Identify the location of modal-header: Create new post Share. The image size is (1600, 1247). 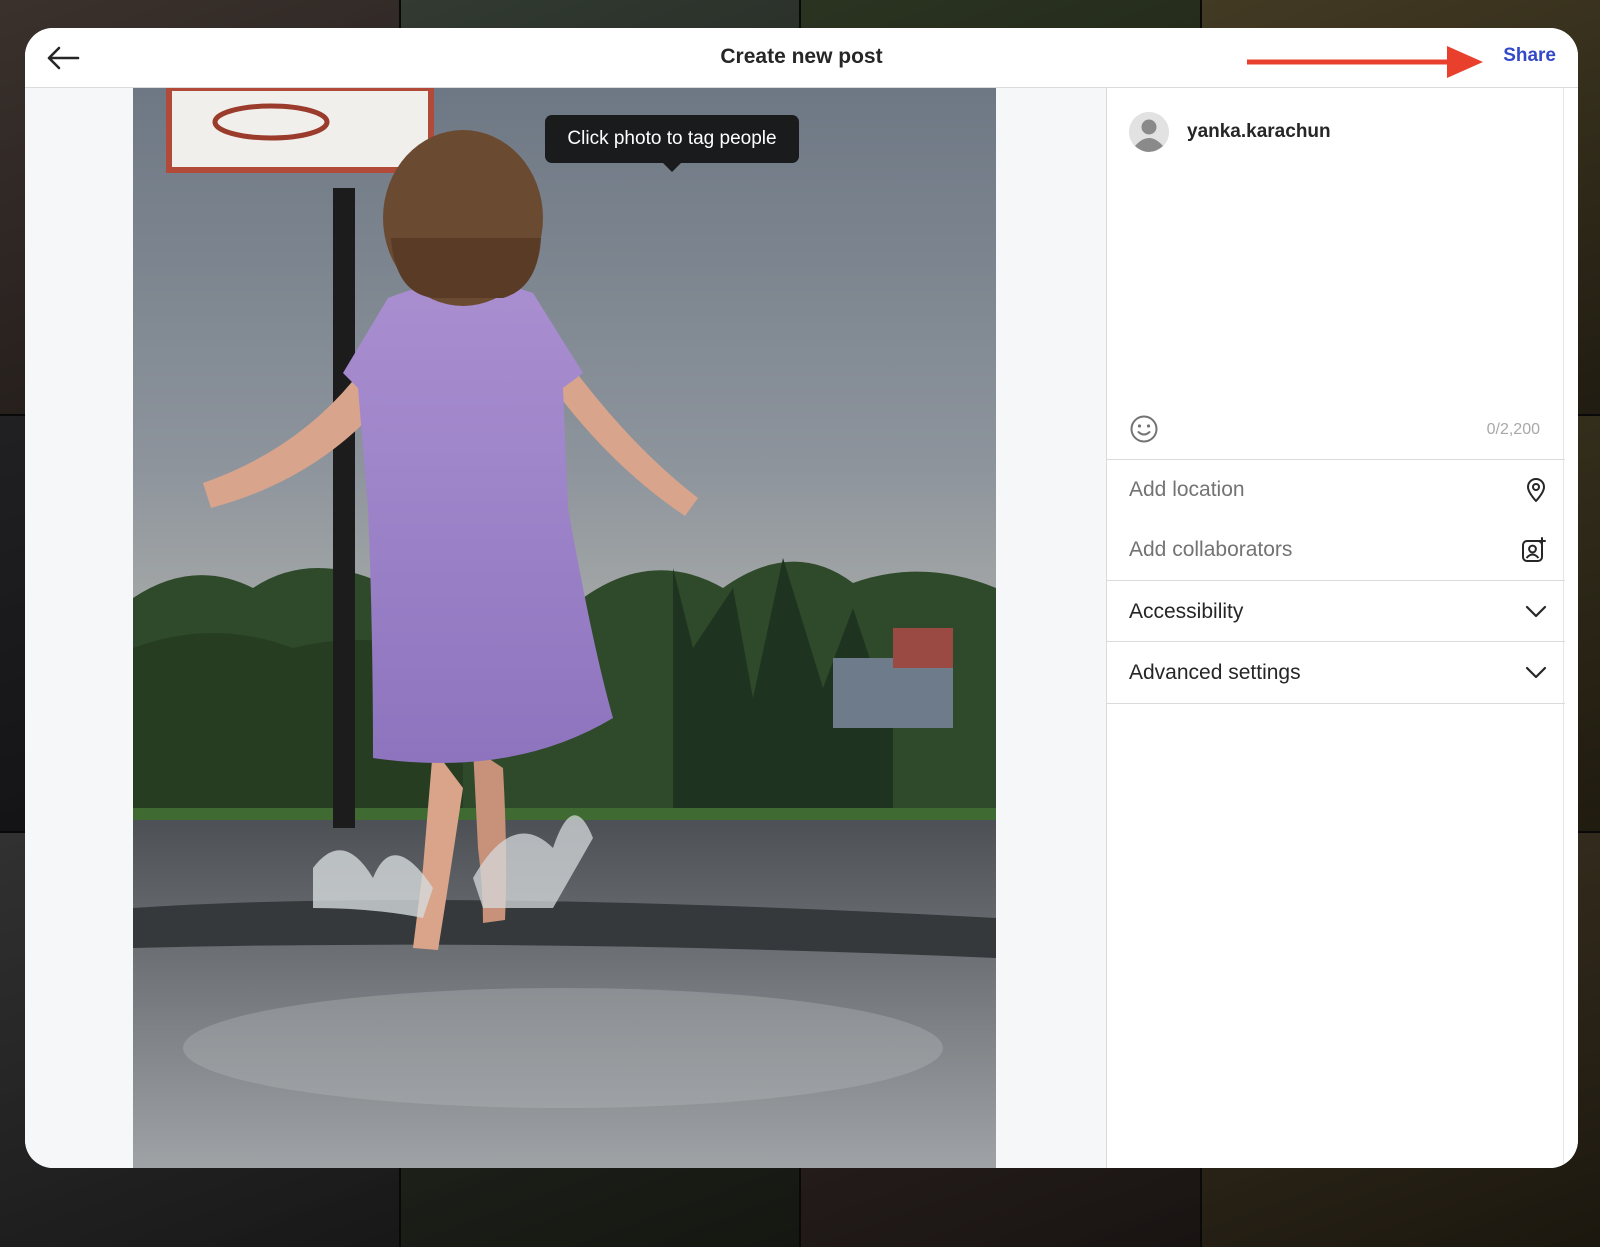
(801, 58).